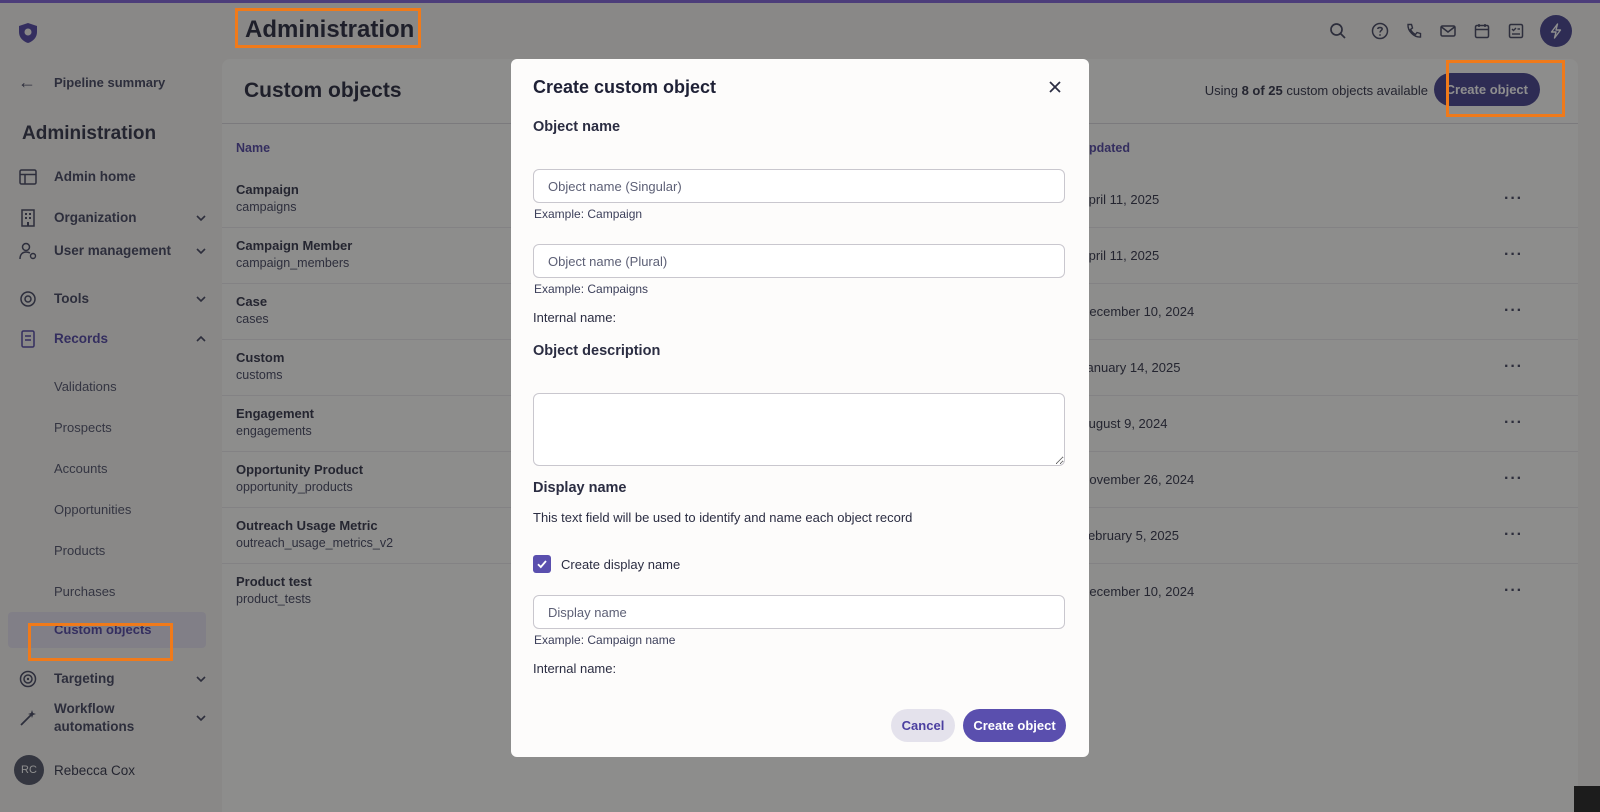 The width and height of the screenshot is (1600, 812). Describe the element at coordinates (799, 612) in the screenshot. I see `display-name-input` at that location.